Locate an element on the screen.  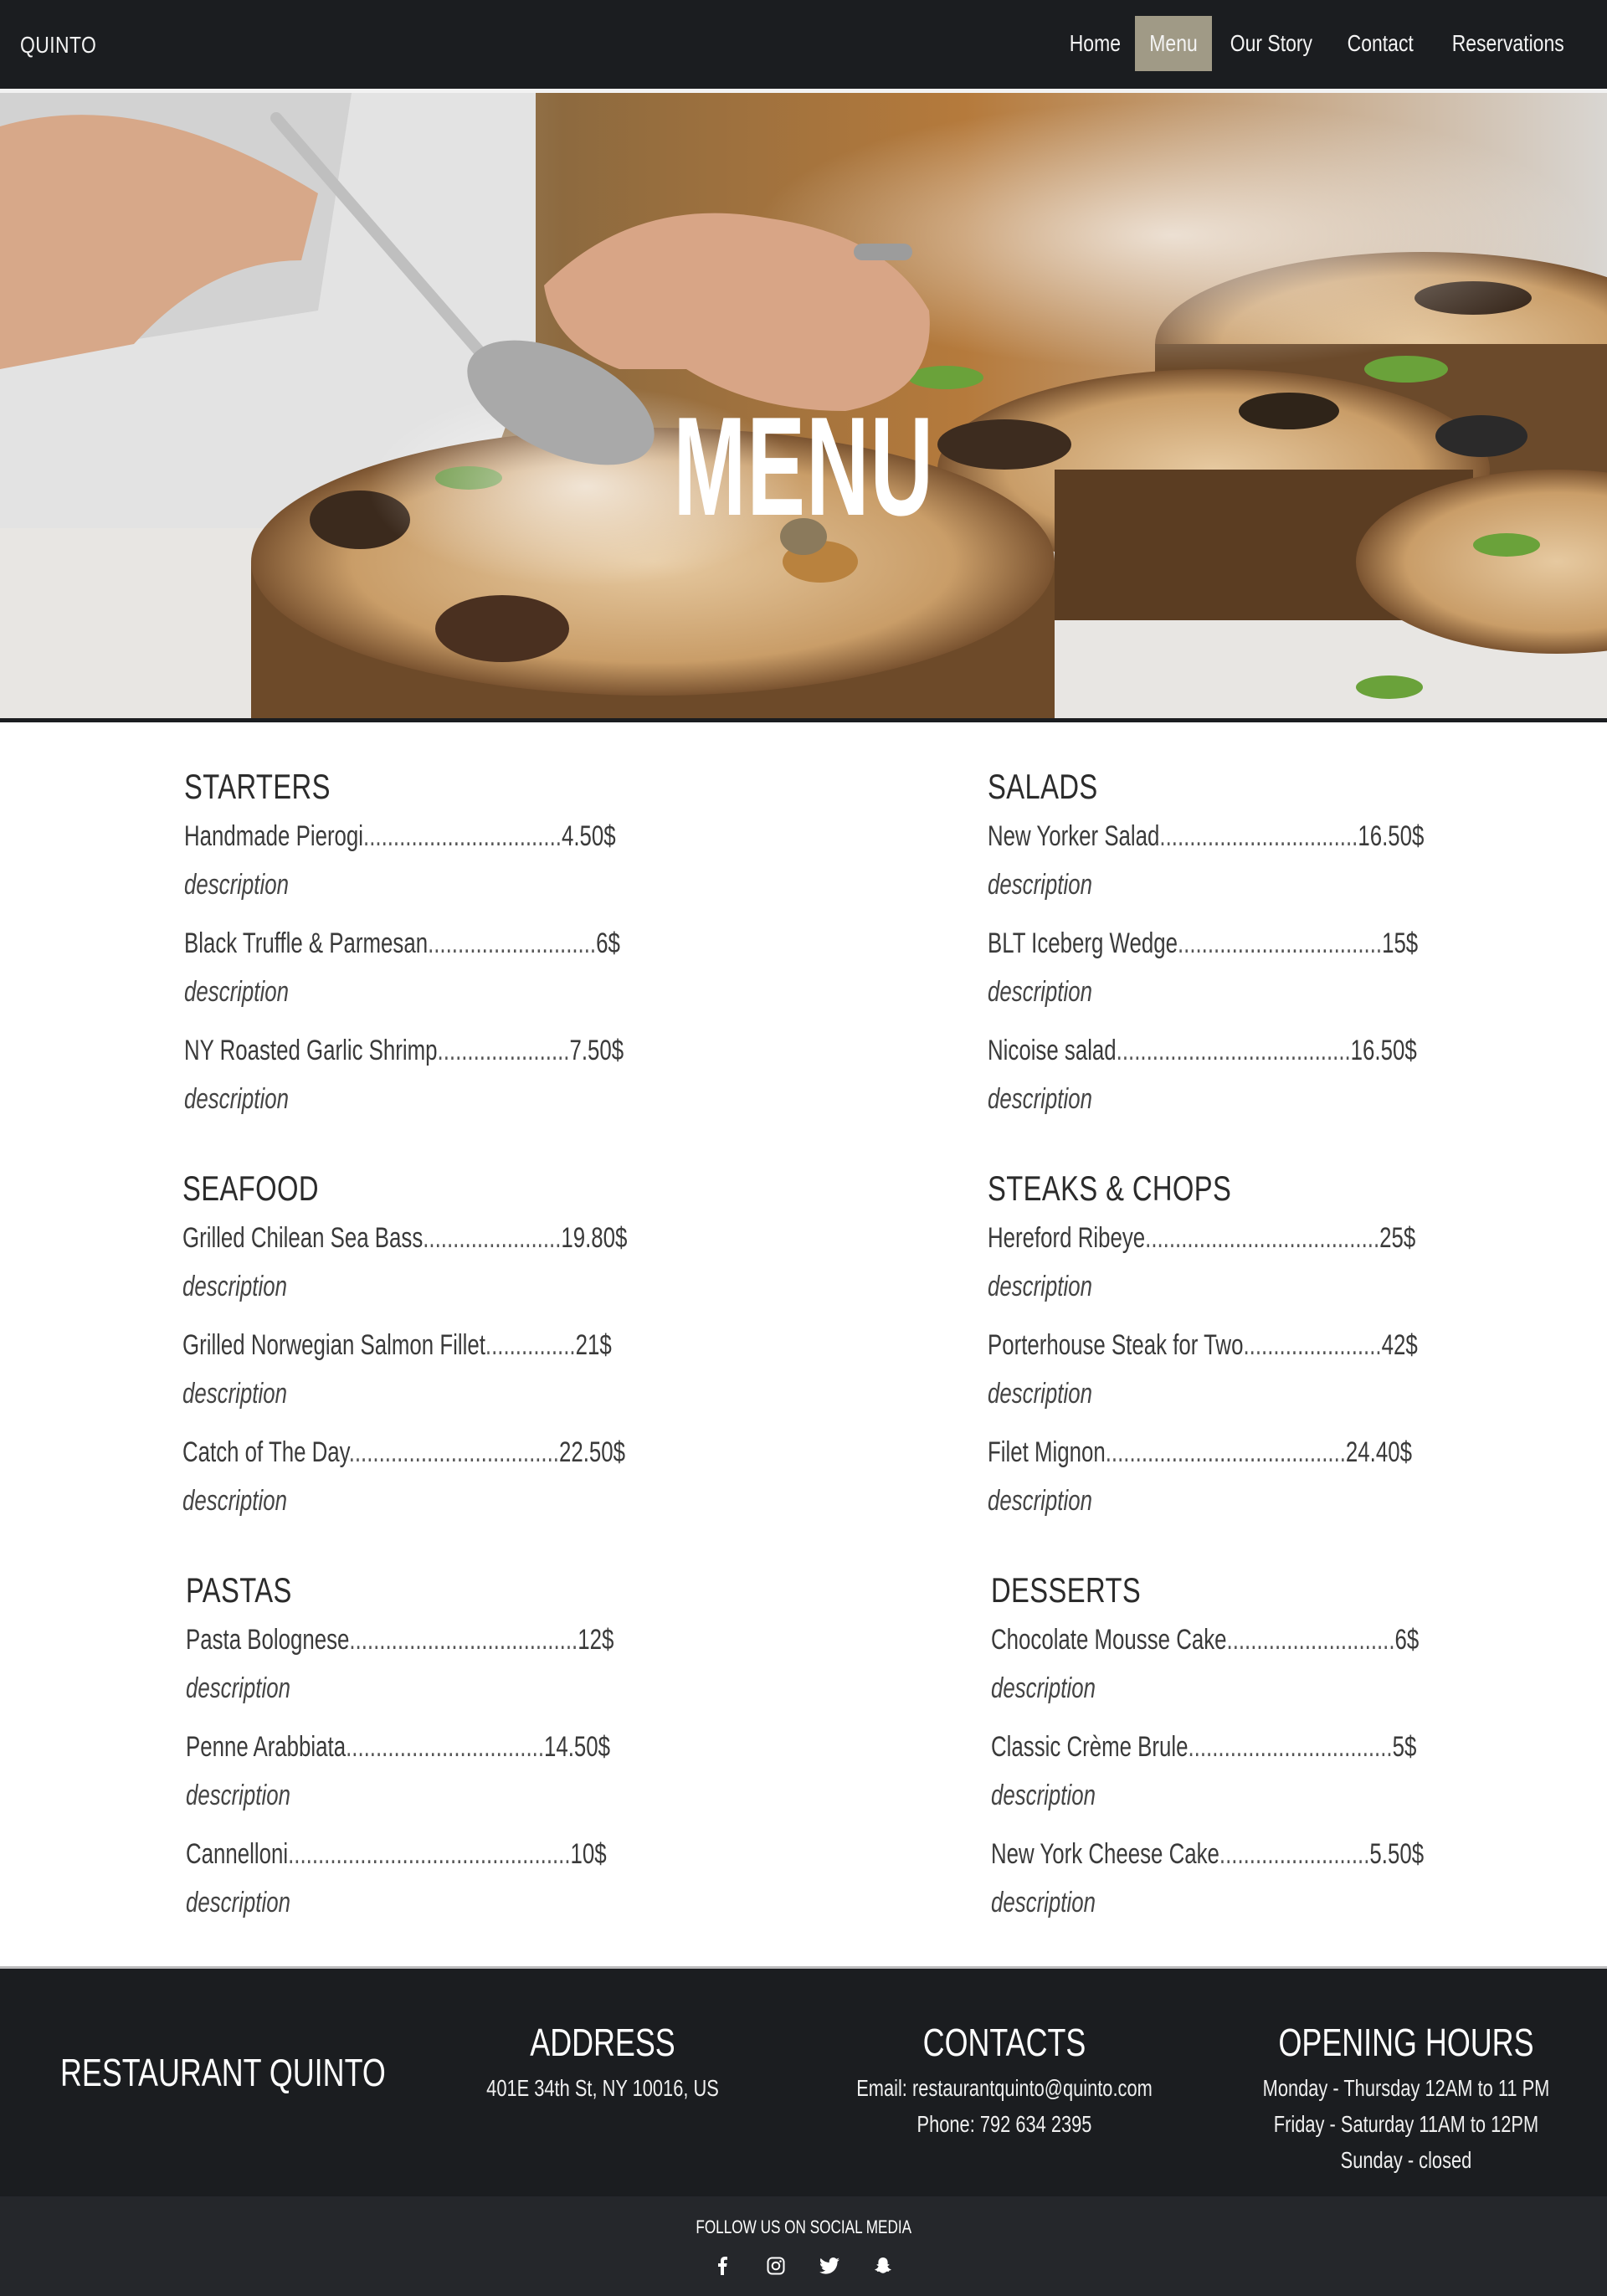
item-name: Classic Crème Brule is located at coordinates (1090, 1747).